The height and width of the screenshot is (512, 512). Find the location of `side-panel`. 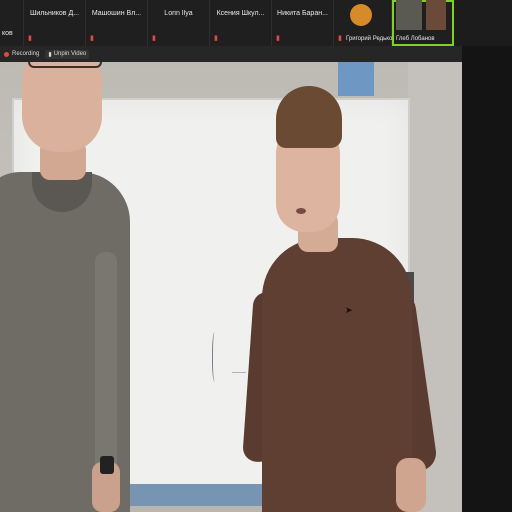

side-panel is located at coordinates (487, 279).